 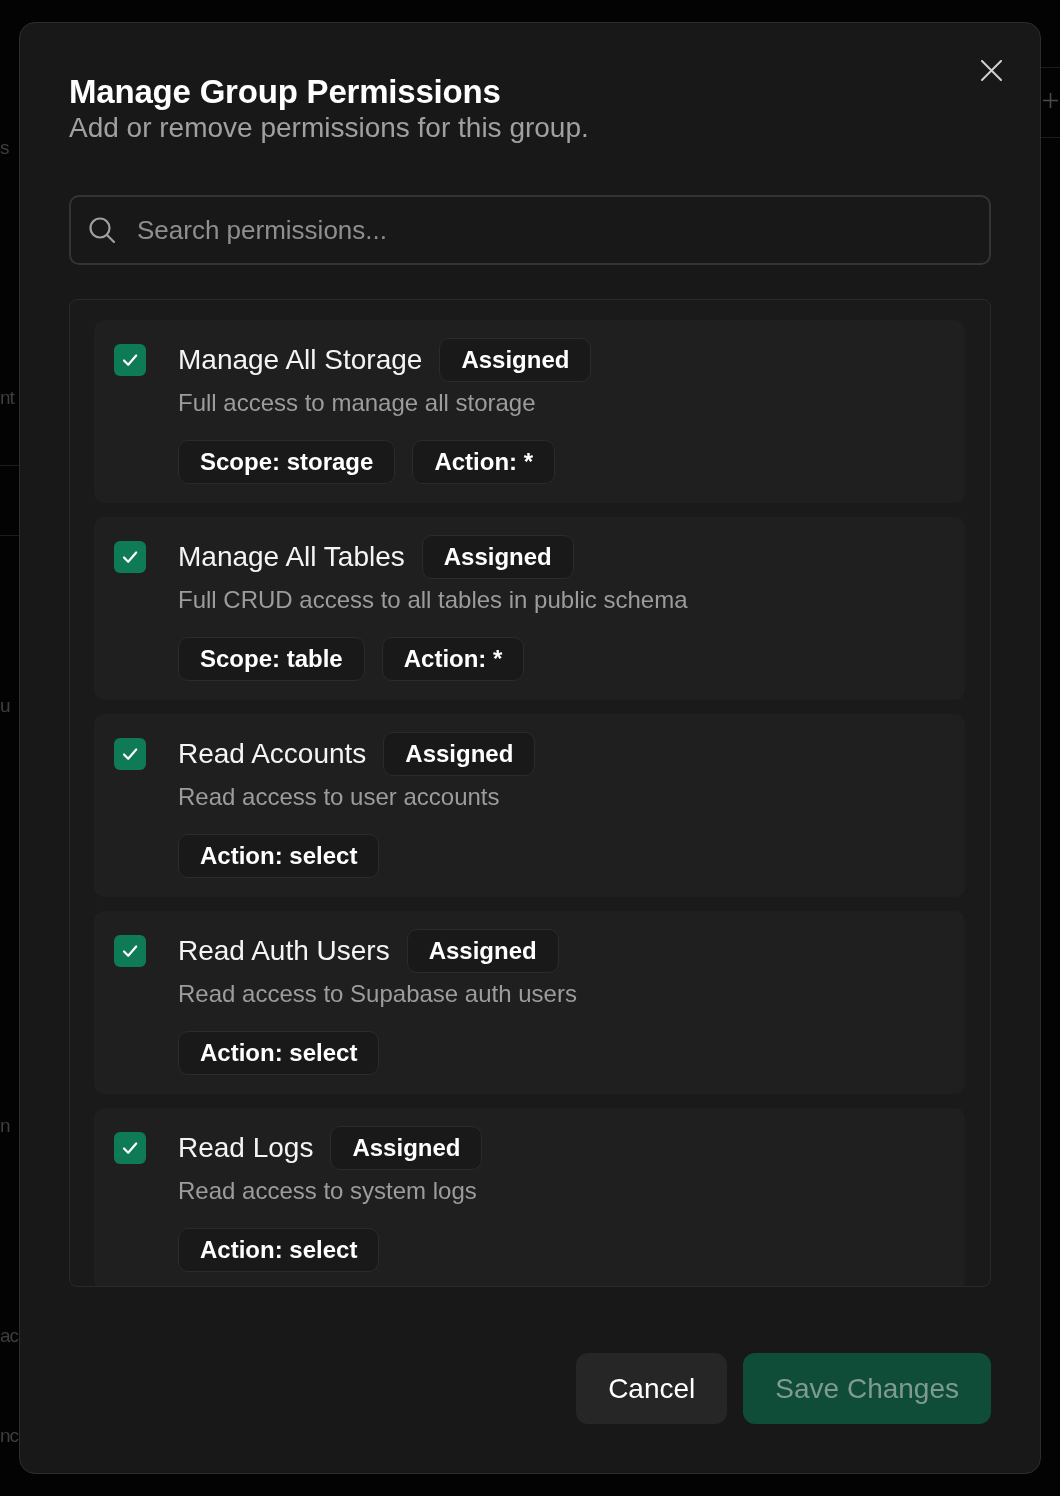 I want to click on permission-tag: Scope: storage, so click(x=287, y=462).